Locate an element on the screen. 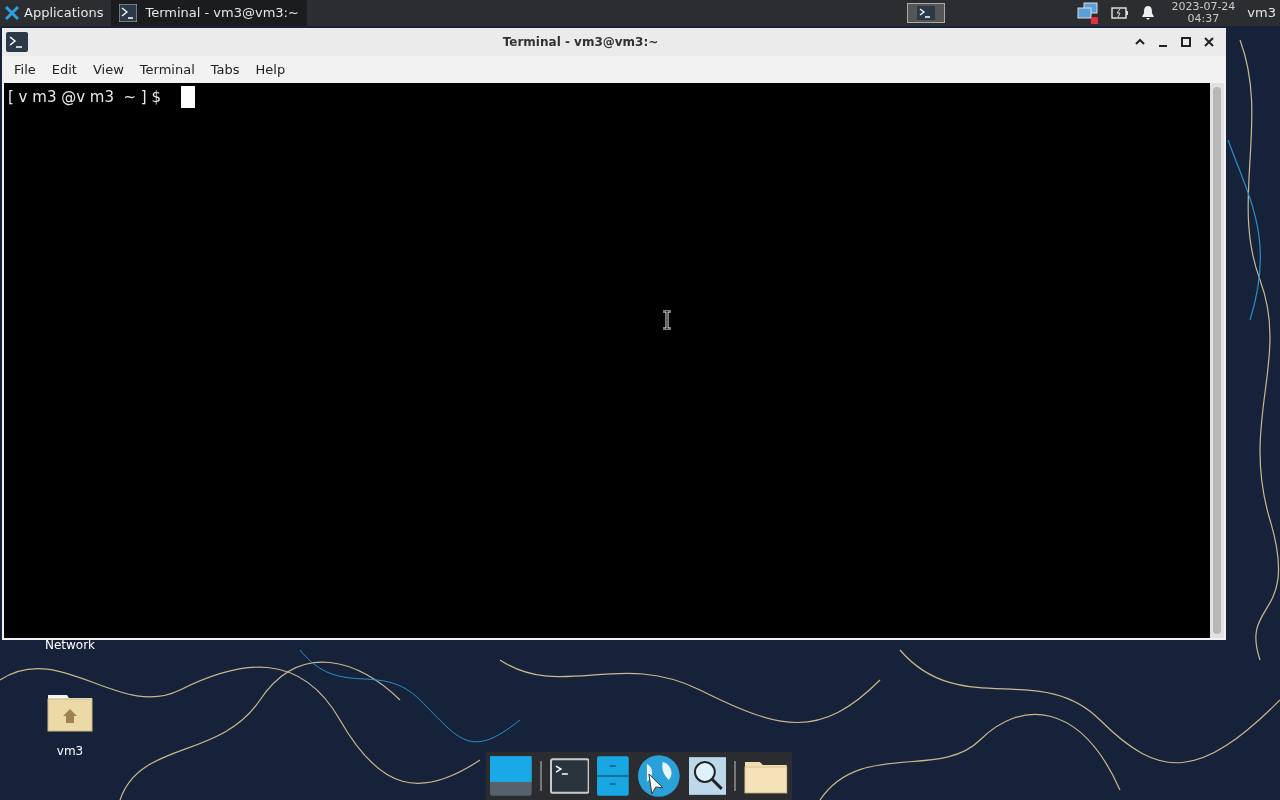 This screenshot has height=800, width=1280. home-folder-icon is located at coordinates (70, 712).